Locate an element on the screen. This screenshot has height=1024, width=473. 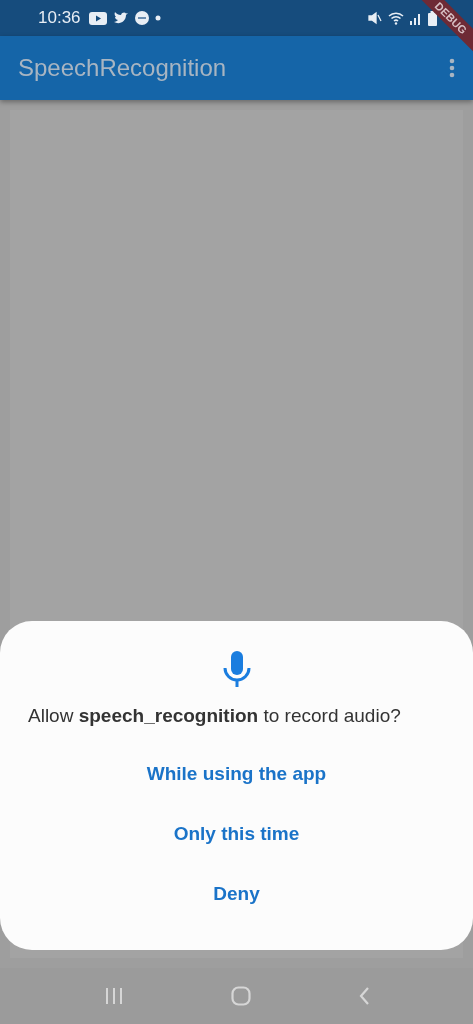
permission-option-button: While using the app is located at coordinates (236, 774).